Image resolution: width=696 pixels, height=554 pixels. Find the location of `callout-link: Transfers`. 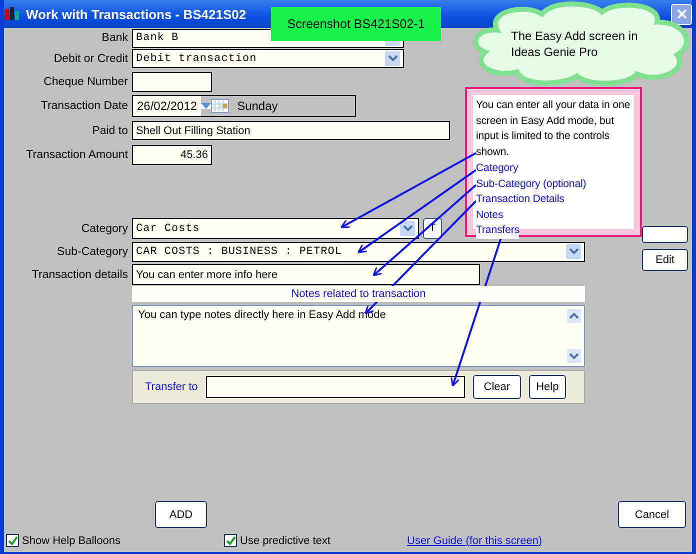

callout-link: Transfers is located at coordinates (498, 230).